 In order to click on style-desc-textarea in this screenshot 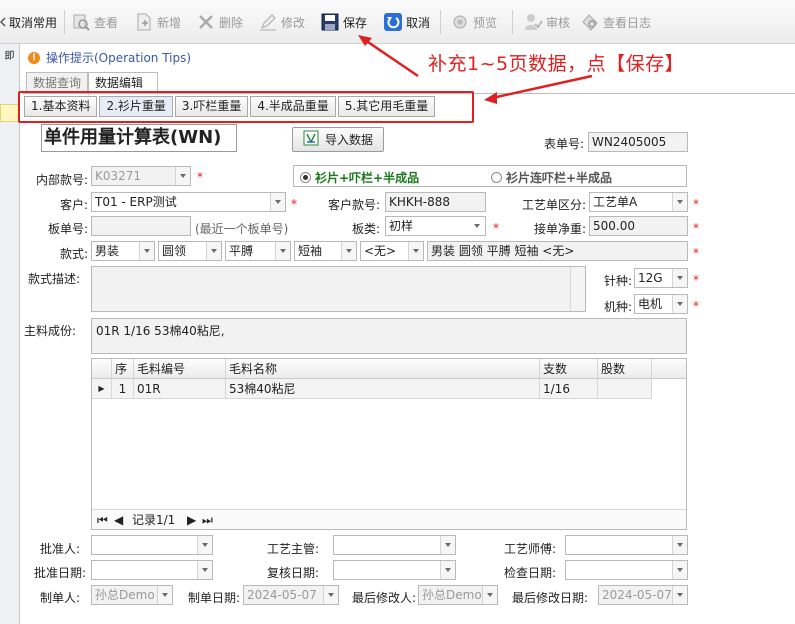, I will do `click(338, 289)`.